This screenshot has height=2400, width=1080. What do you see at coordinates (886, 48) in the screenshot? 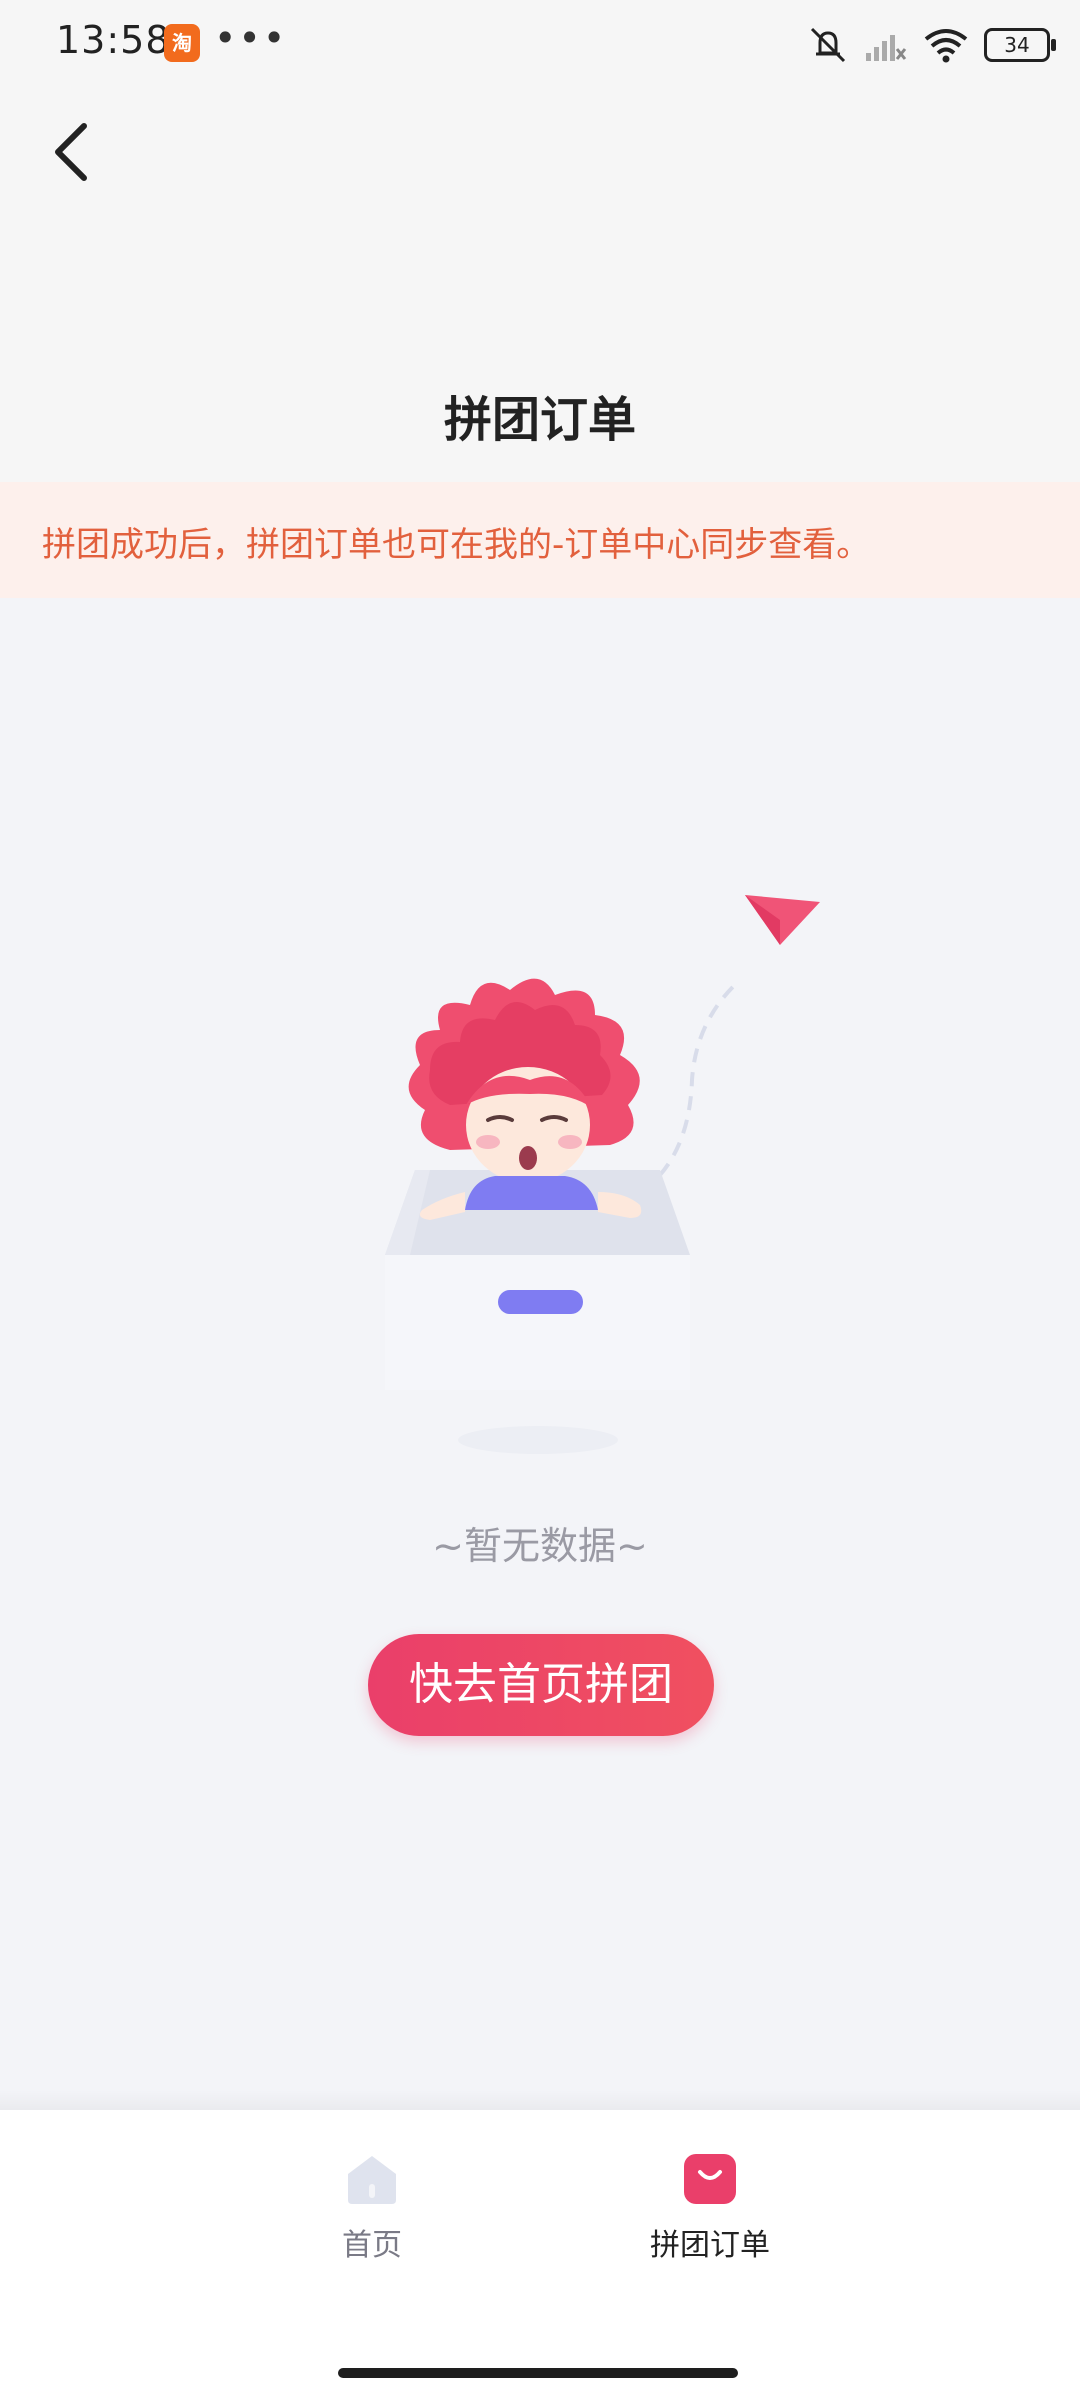
I see `signal-icon` at bounding box center [886, 48].